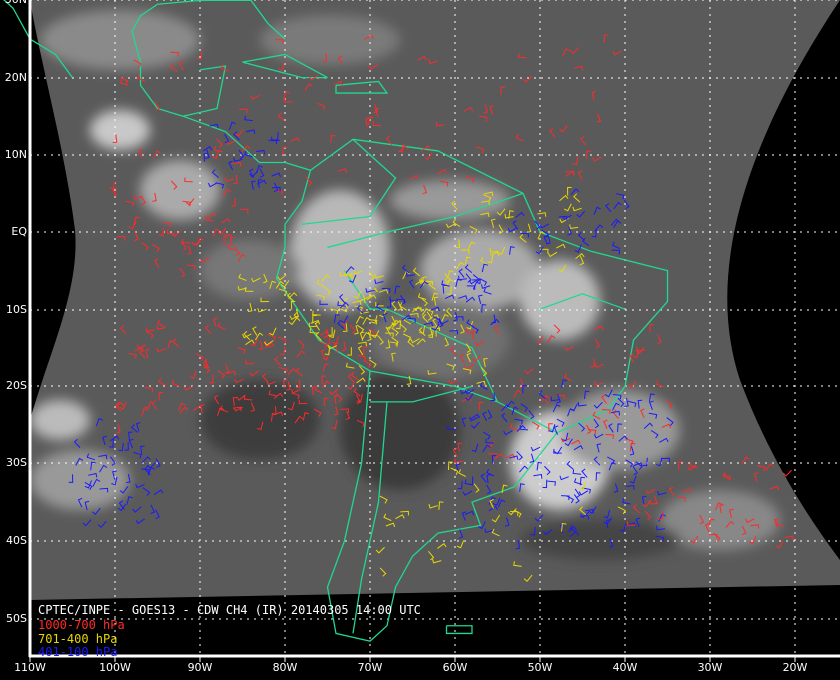  What do you see at coordinates (15, 154) in the screenshot?
I see `lat-label: 10N` at bounding box center [15, 154].